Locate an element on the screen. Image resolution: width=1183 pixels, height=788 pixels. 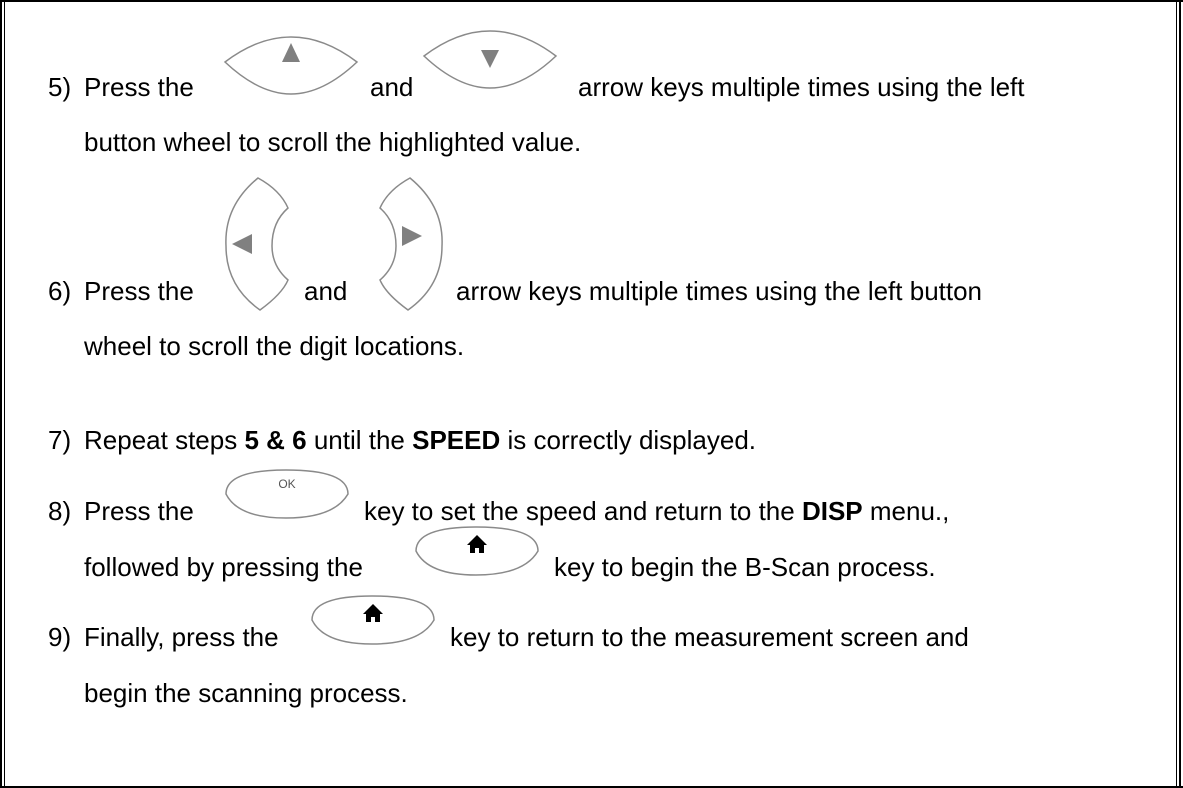
right-arrow-key-icon is located at coordinates (411, 244).